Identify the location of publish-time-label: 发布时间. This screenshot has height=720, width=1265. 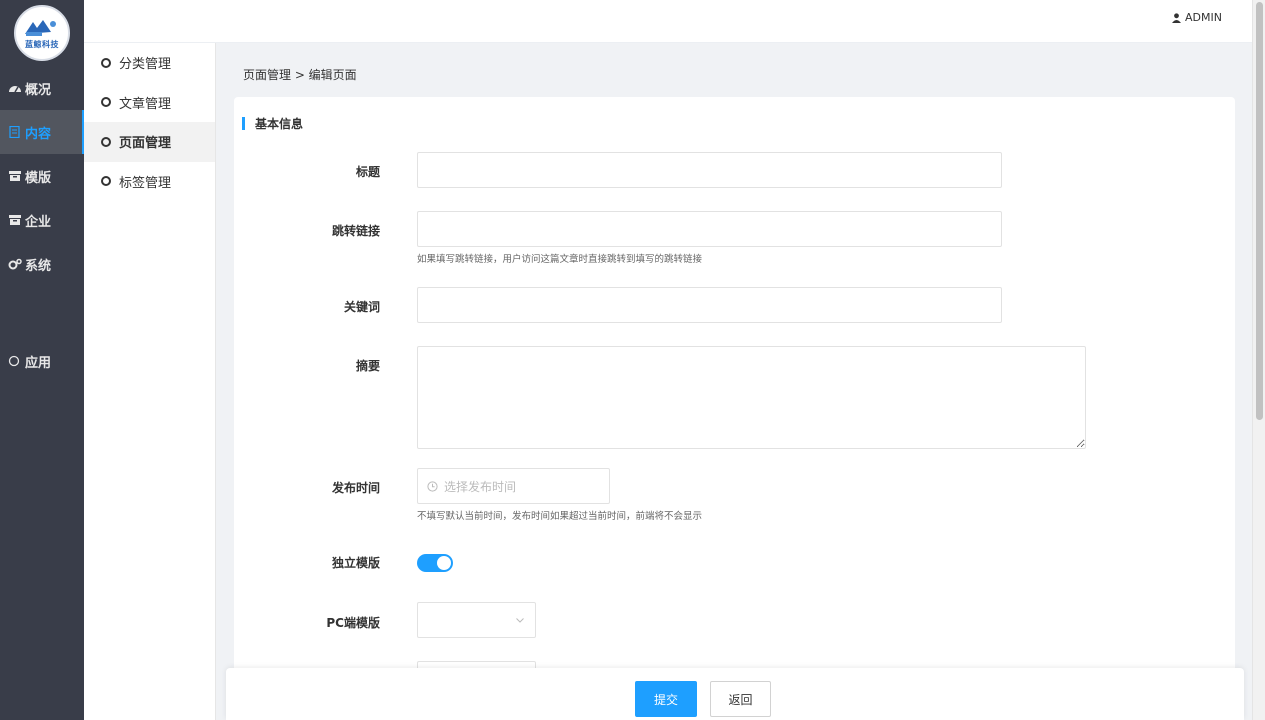
(355, 488).